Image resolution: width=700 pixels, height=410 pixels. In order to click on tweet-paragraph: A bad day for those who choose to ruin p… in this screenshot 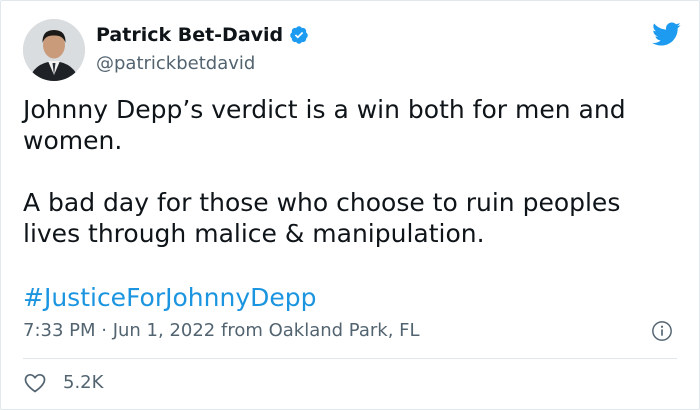, I will do `click(322, 218)`.